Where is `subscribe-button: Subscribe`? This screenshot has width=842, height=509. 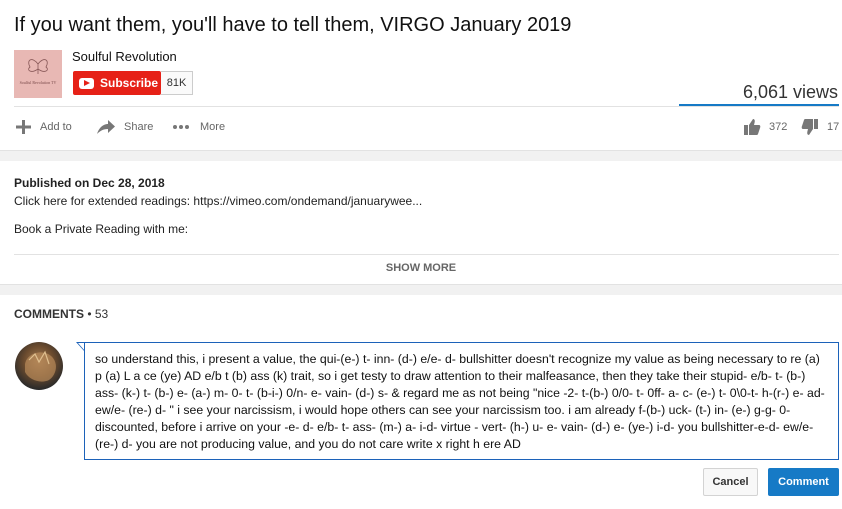 subscribe-button: Subscribe is located at coordinates (117, 83).